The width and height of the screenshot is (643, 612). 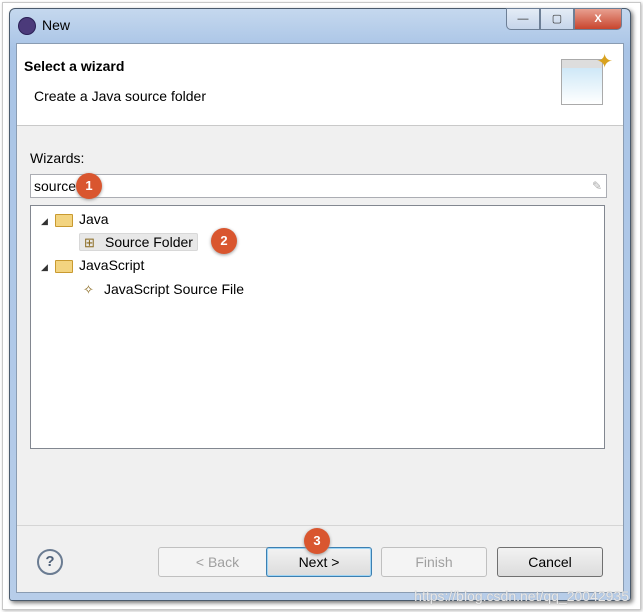 What do you see at coordinates (149, 242) in the screenshot?
I see `tree-label: Source Folder` at bounding box center [149, 242].